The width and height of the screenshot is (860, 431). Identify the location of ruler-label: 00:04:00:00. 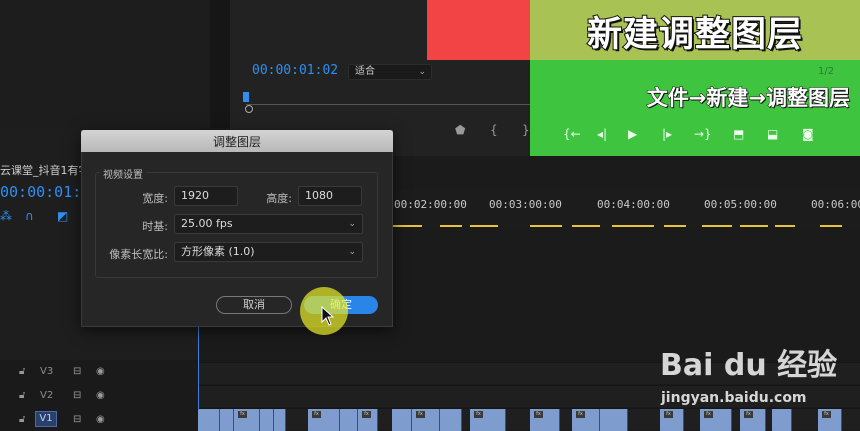
(633, 204).